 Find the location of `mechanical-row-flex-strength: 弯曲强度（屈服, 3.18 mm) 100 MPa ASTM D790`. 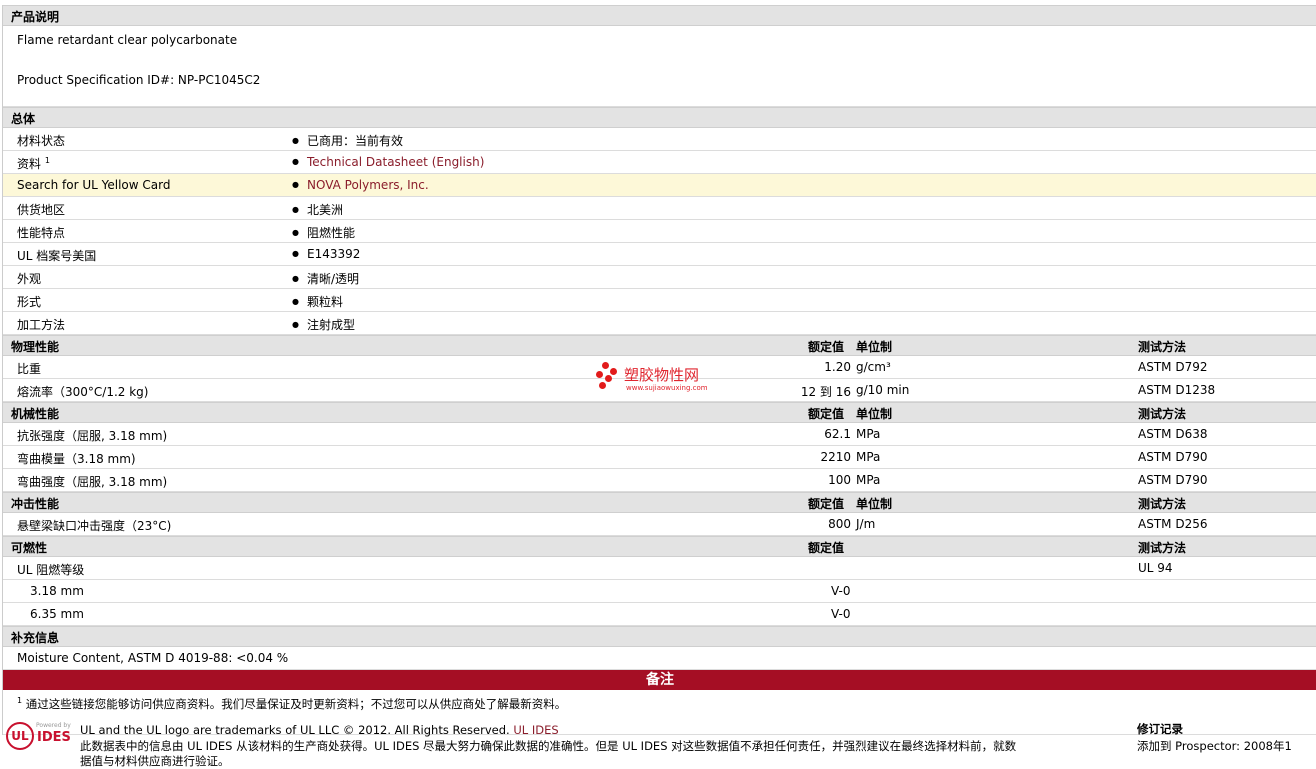

mechanical-row-flex-strength: 弯曲强度（屈服, 3.18 mm) 100 MPa ASTM D790 is located at coordinates (659, 480).